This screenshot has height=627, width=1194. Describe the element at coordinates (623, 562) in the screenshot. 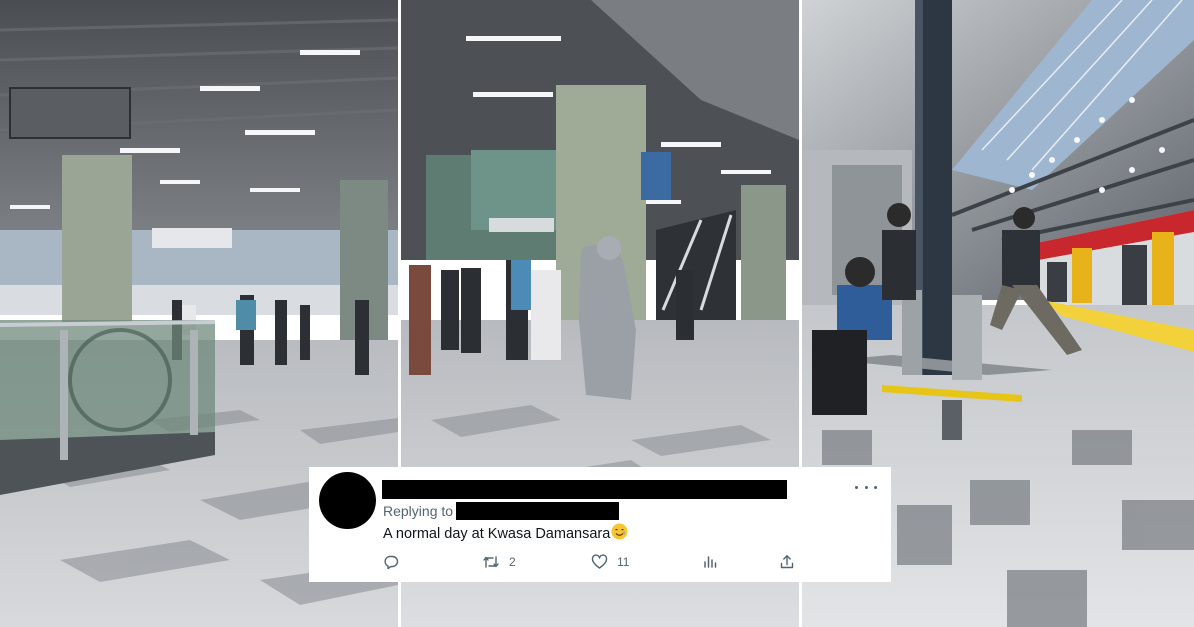

I see `like-count: 11` at that location.